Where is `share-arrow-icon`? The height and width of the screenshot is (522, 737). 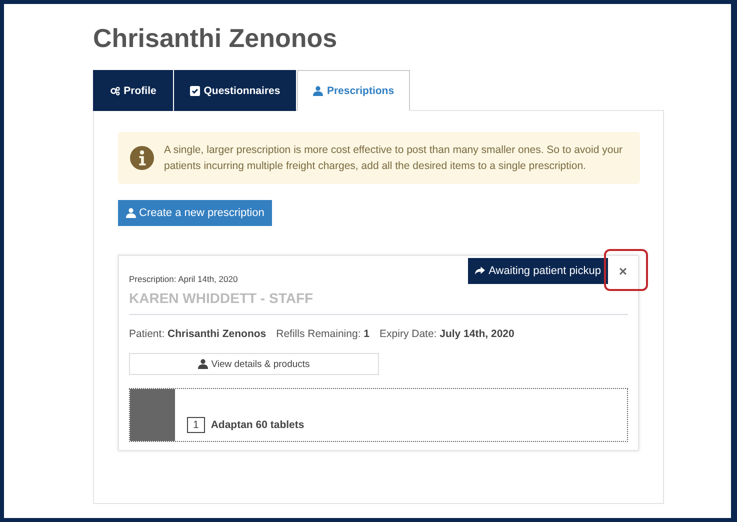 share-arrow-icon is located at coordinates (479, 271).